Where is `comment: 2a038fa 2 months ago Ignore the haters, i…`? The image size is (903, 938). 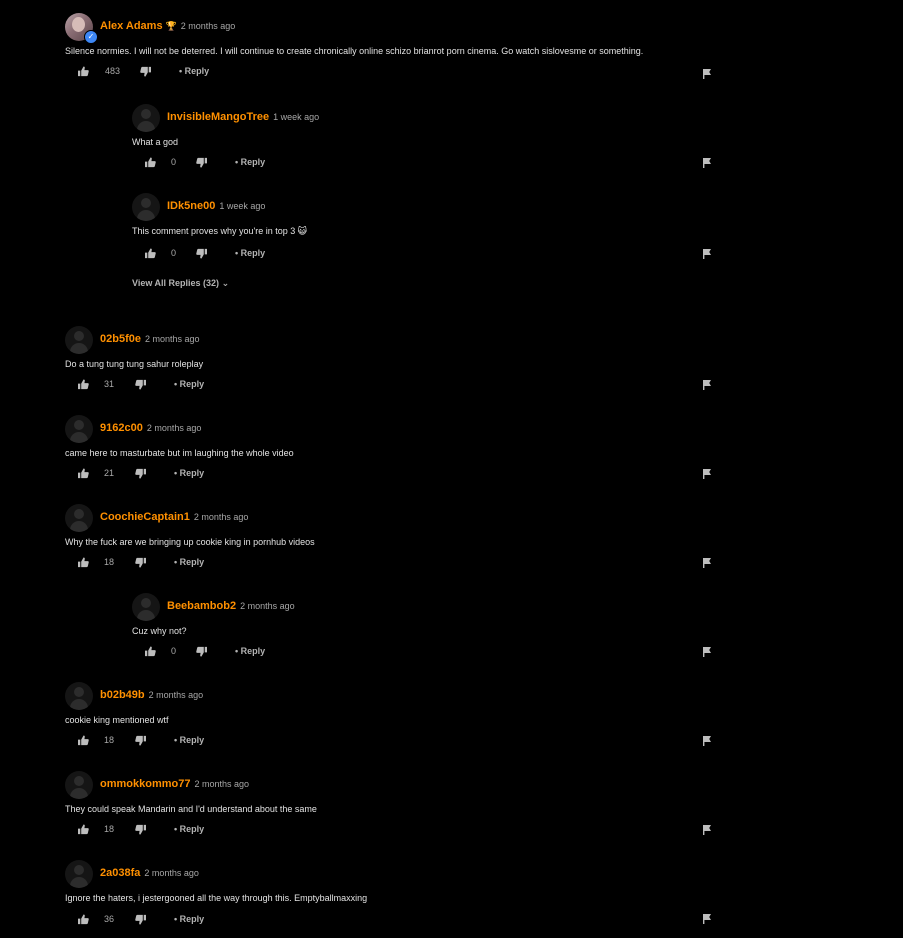 comment: 2a038fa 2 months ago Ignore the haters, i… is located at coordinates (451, 899).